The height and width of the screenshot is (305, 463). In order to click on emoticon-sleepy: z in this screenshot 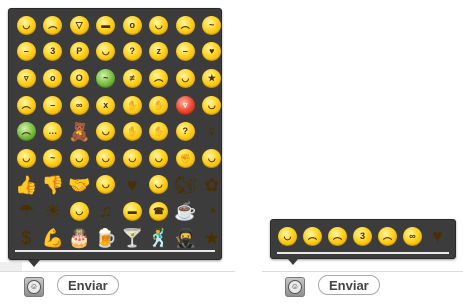, I will do `click(159, 52)`.